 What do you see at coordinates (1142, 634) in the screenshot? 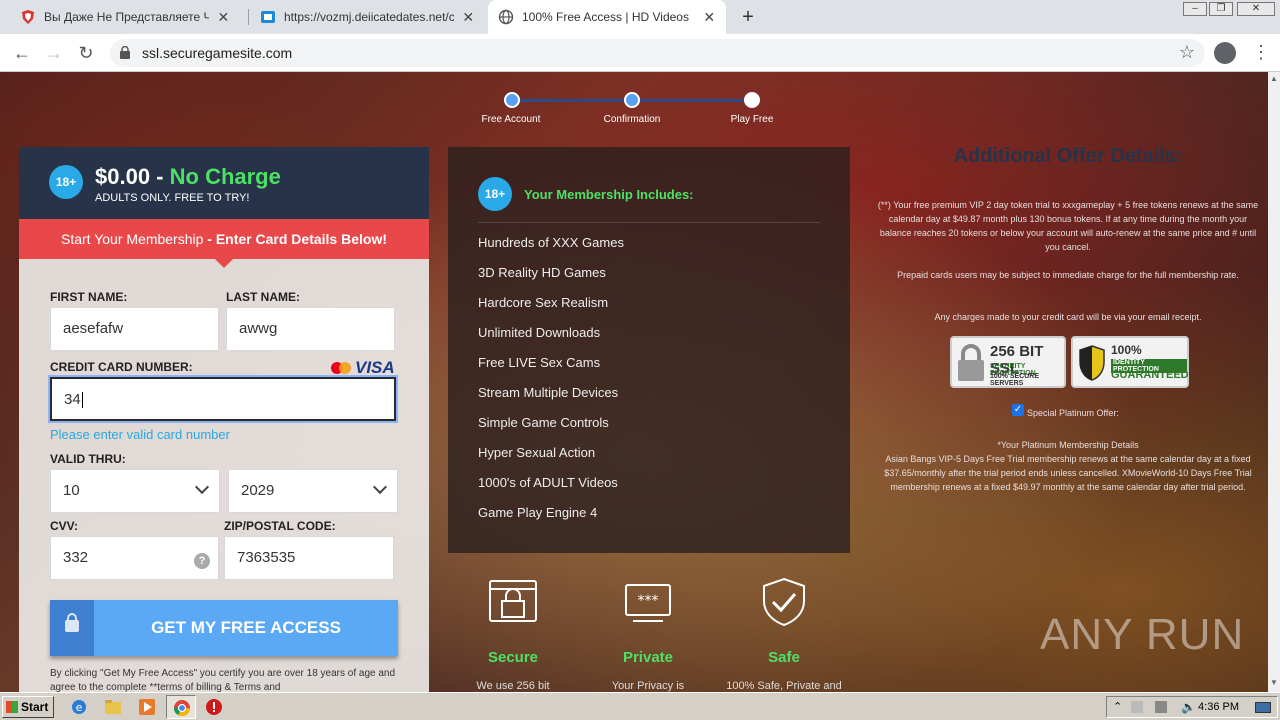
I see `watermark-logo: ANY RUN` at bounding box center [1142, 634].